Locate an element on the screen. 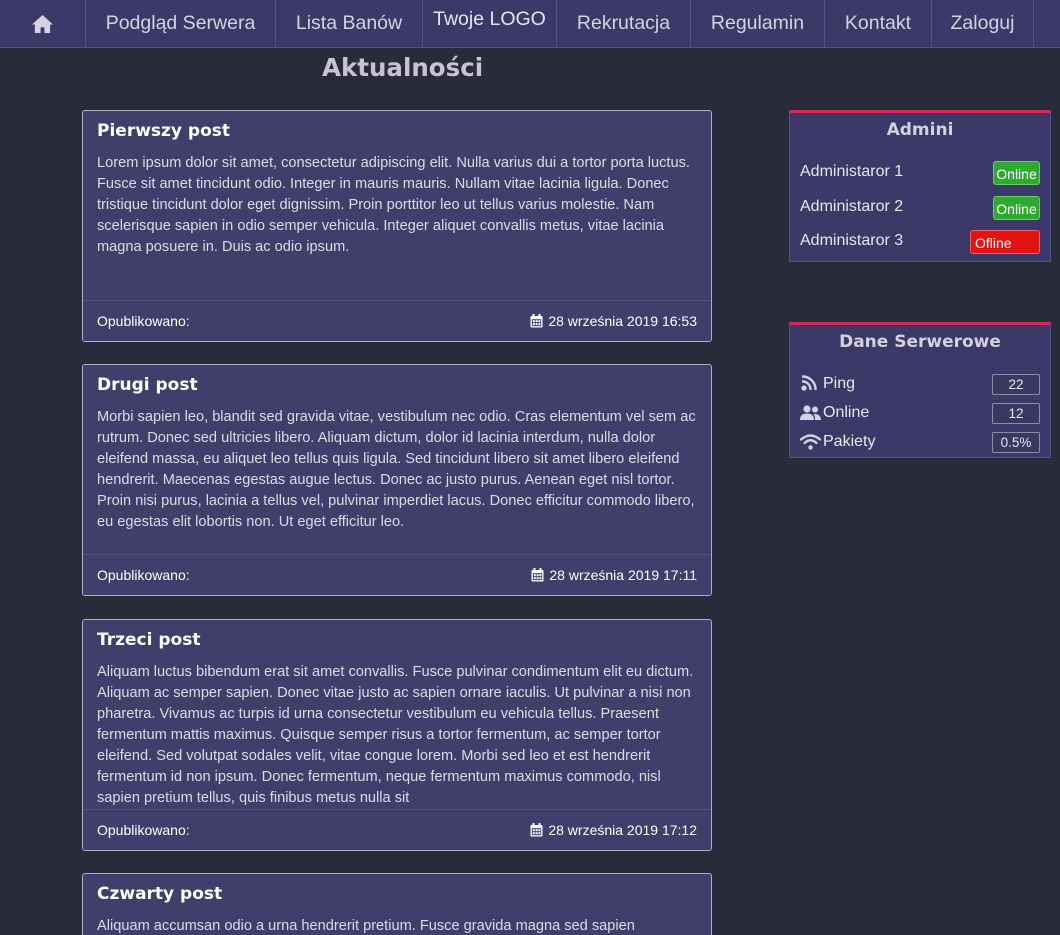 The width and height of the screenshot is (1060, 935). stat-value: 0.5% is located at coordinates (1016, 442).